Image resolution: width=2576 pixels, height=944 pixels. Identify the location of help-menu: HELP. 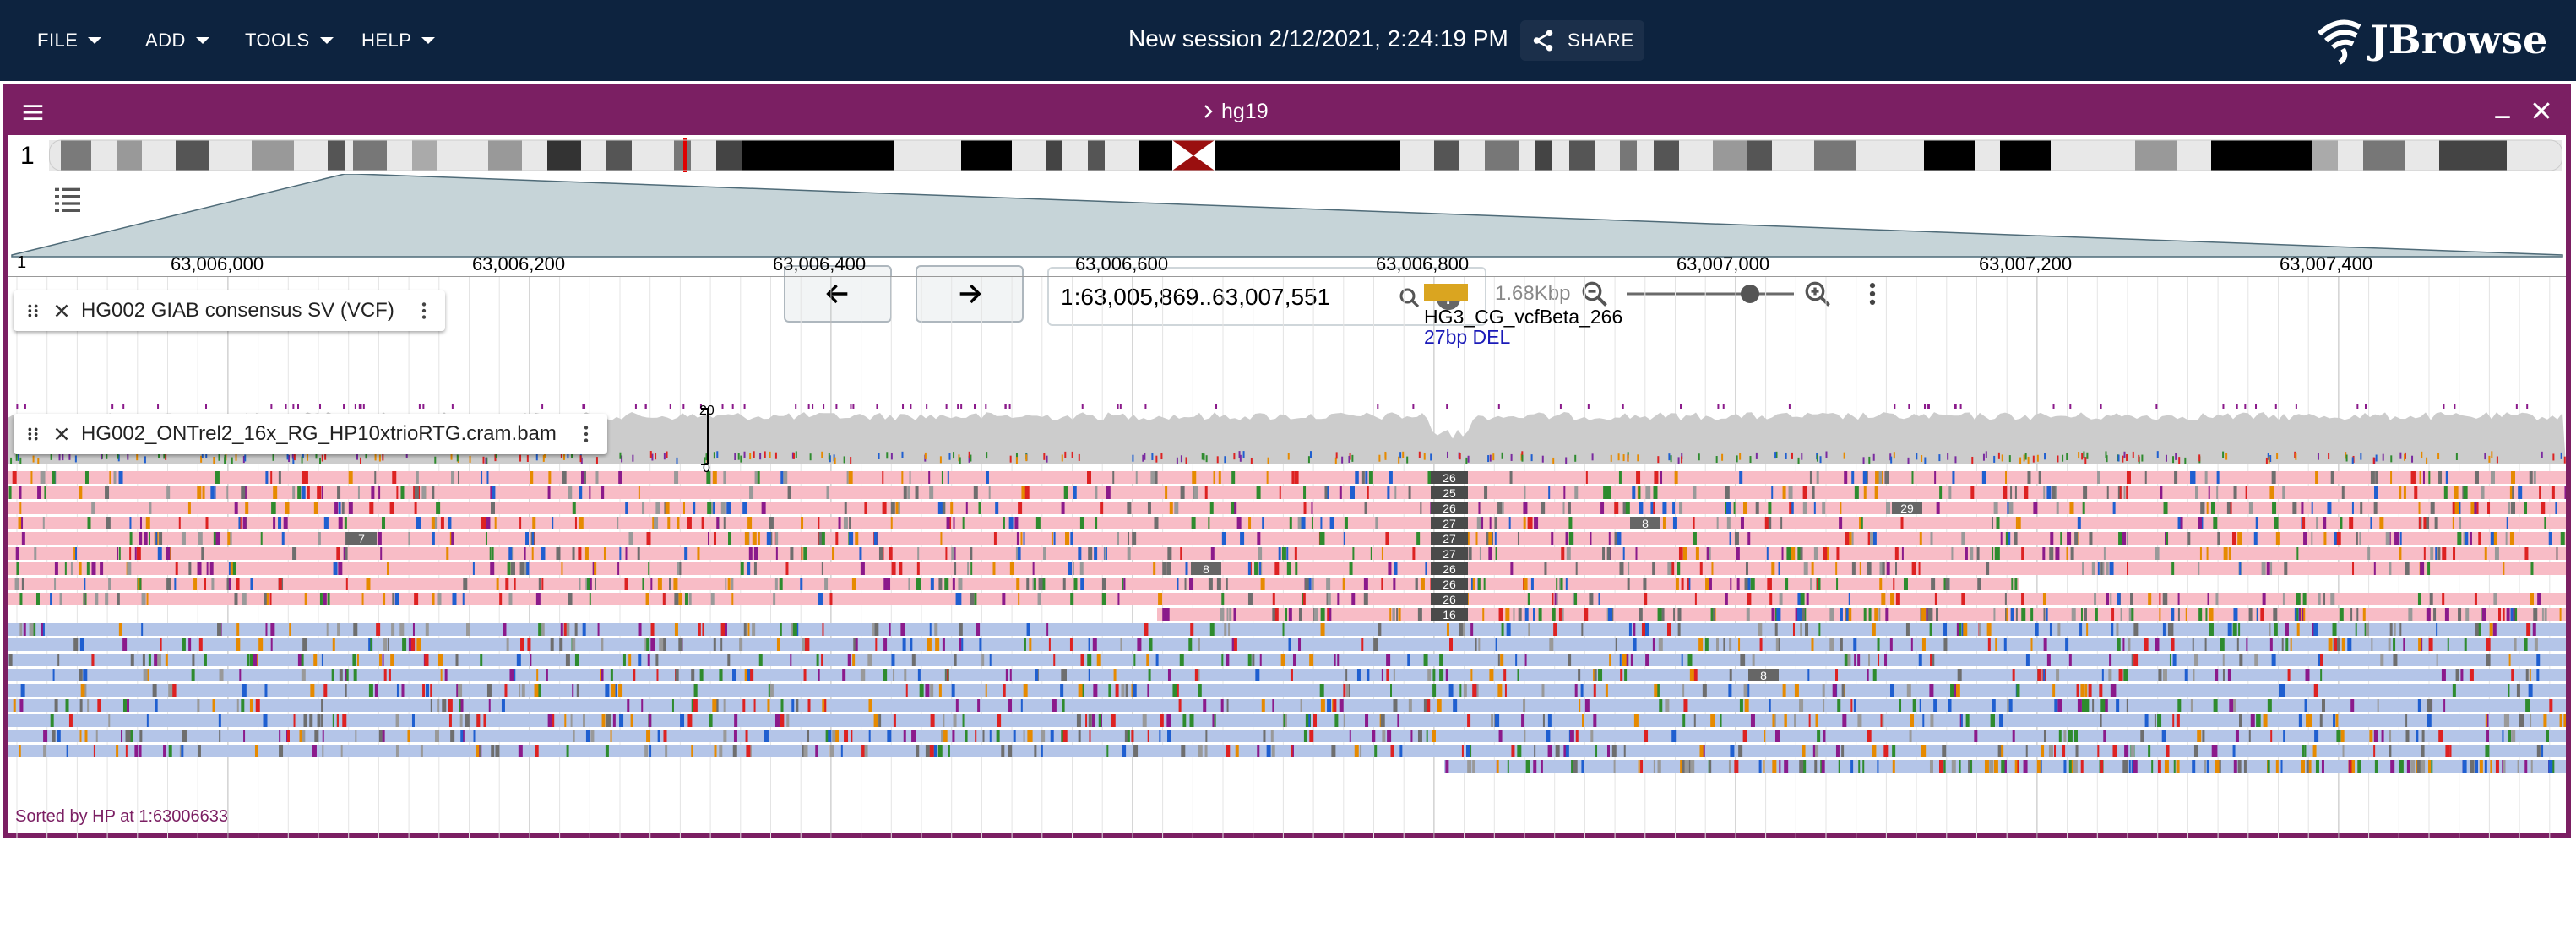
(398, 40).